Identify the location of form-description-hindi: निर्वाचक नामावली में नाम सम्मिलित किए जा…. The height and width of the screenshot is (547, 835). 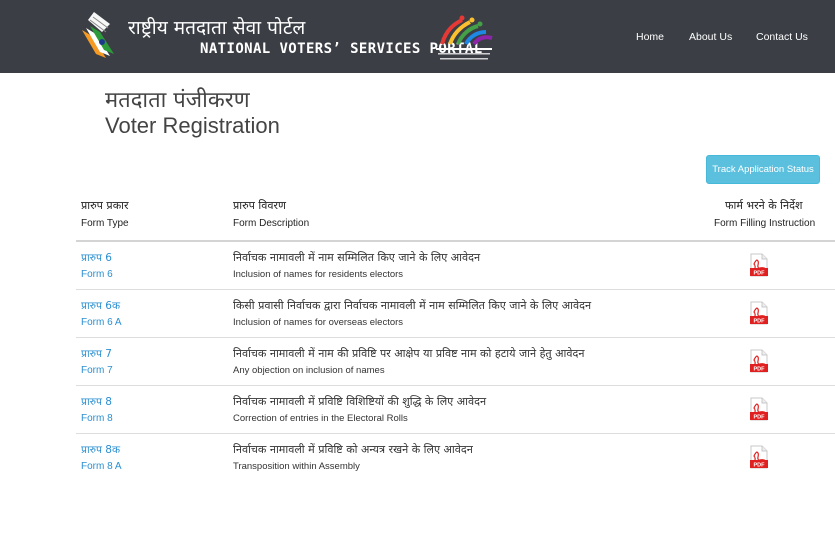
(357, 257).